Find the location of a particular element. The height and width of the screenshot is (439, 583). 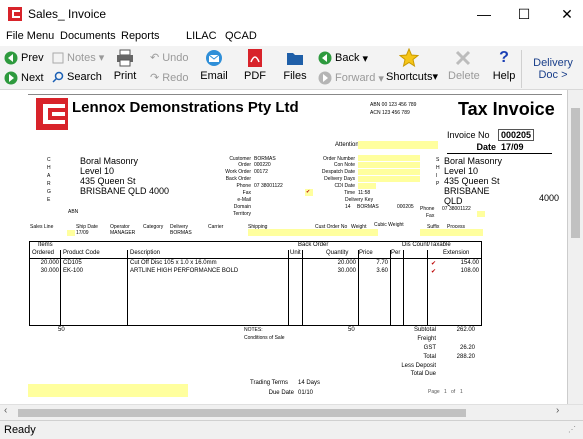

total-due-label: Total Due is located at coordinates (423, 374).